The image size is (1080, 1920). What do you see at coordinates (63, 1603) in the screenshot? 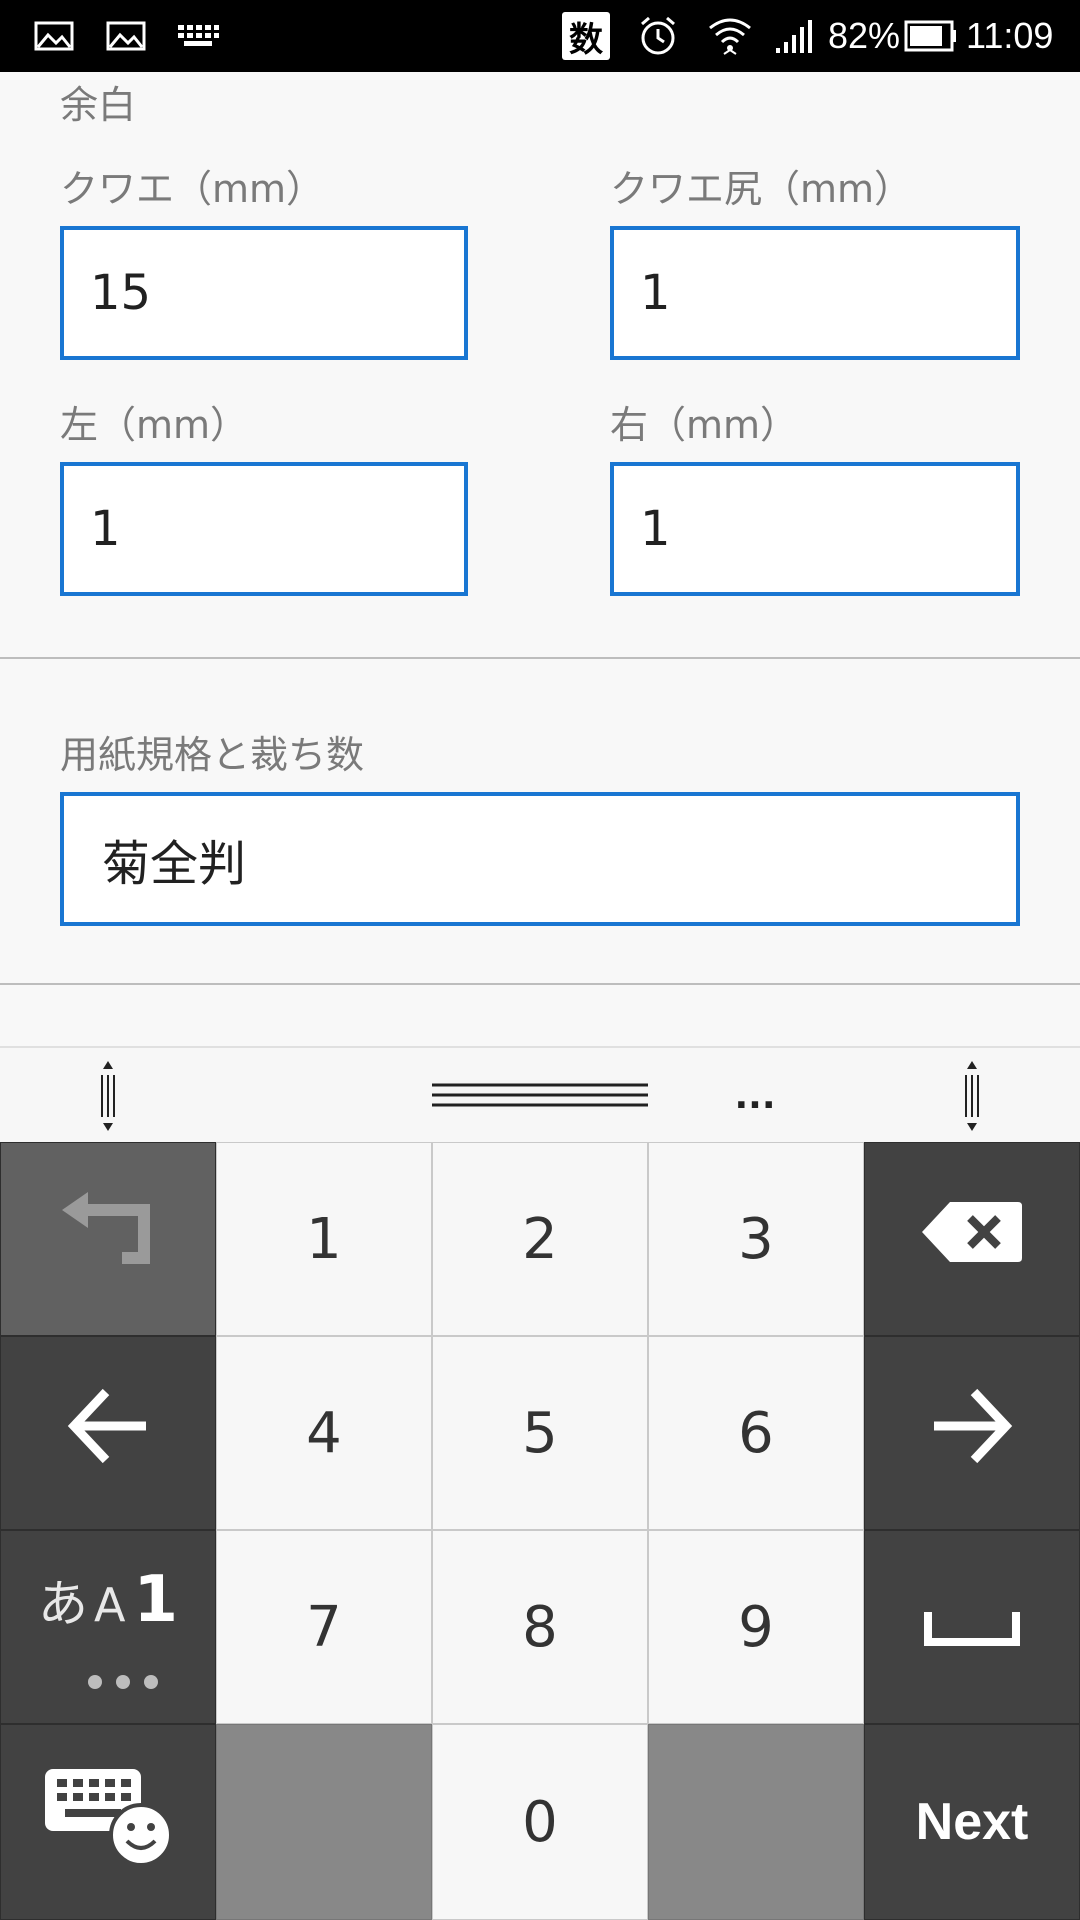
I see `mode-kana-label: あ` at bounding box center [63, 1603].